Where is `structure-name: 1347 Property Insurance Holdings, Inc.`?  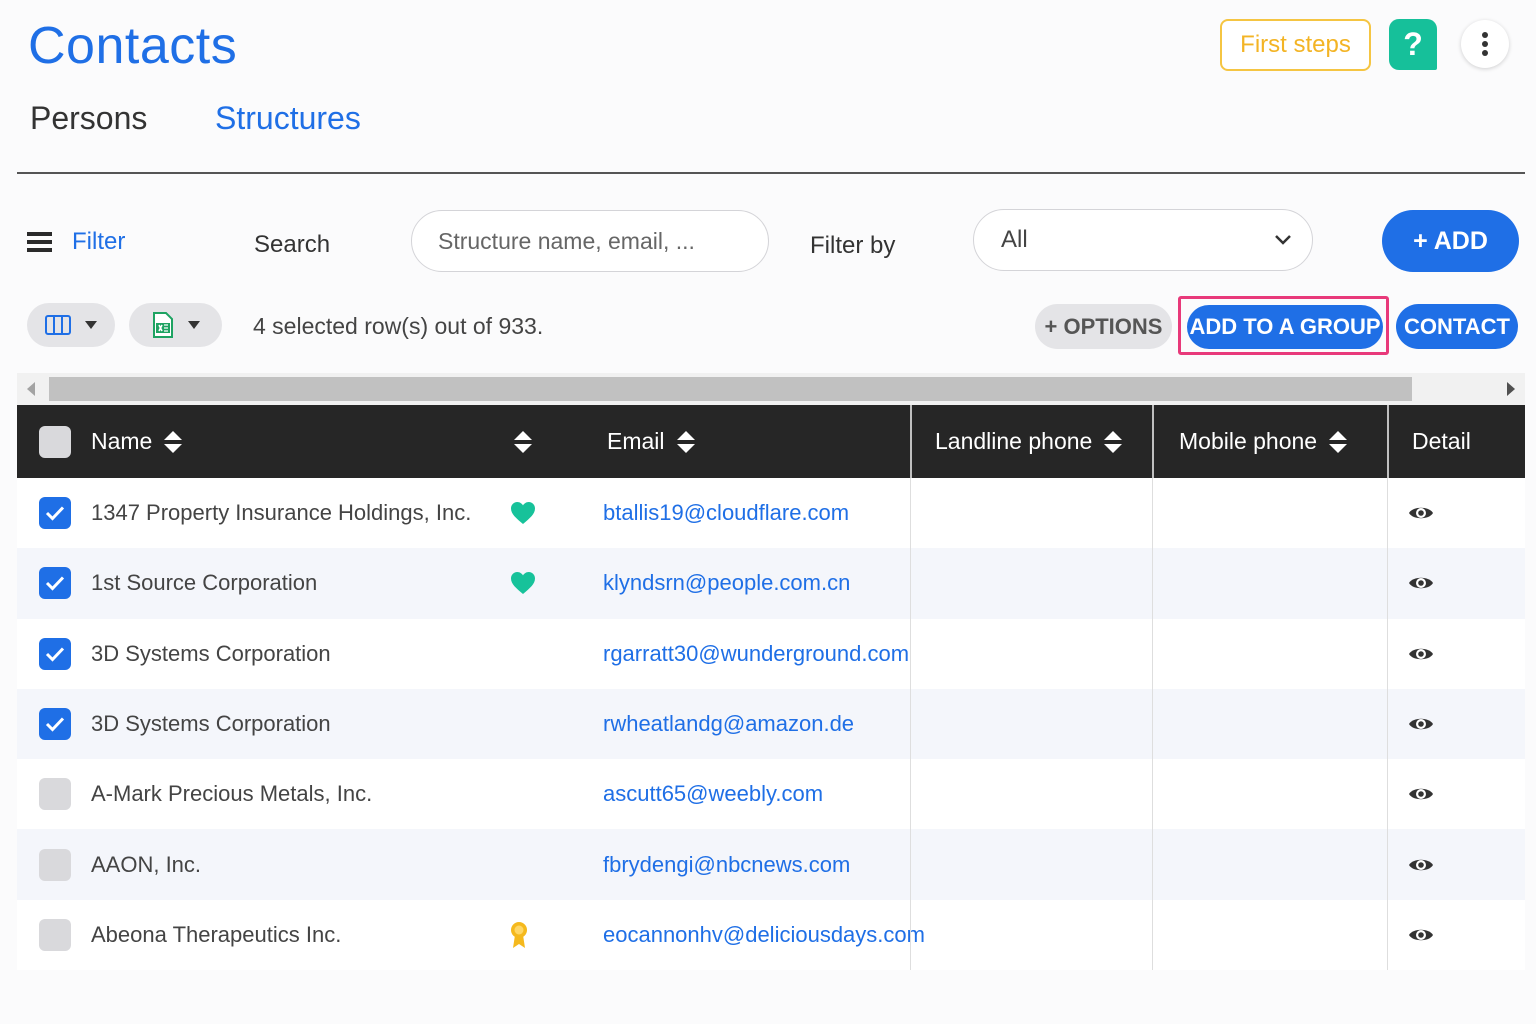 structure-name: 1347 Property Insurance Holdings, Inc. is located at coordinates (281, 513).